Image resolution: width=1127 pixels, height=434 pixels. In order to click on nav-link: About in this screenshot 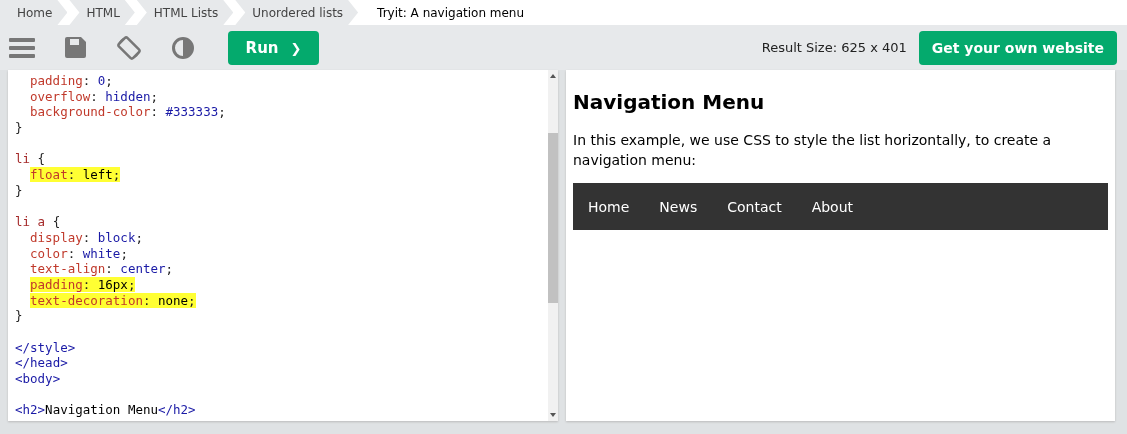, I will do `click(832, 206)`.